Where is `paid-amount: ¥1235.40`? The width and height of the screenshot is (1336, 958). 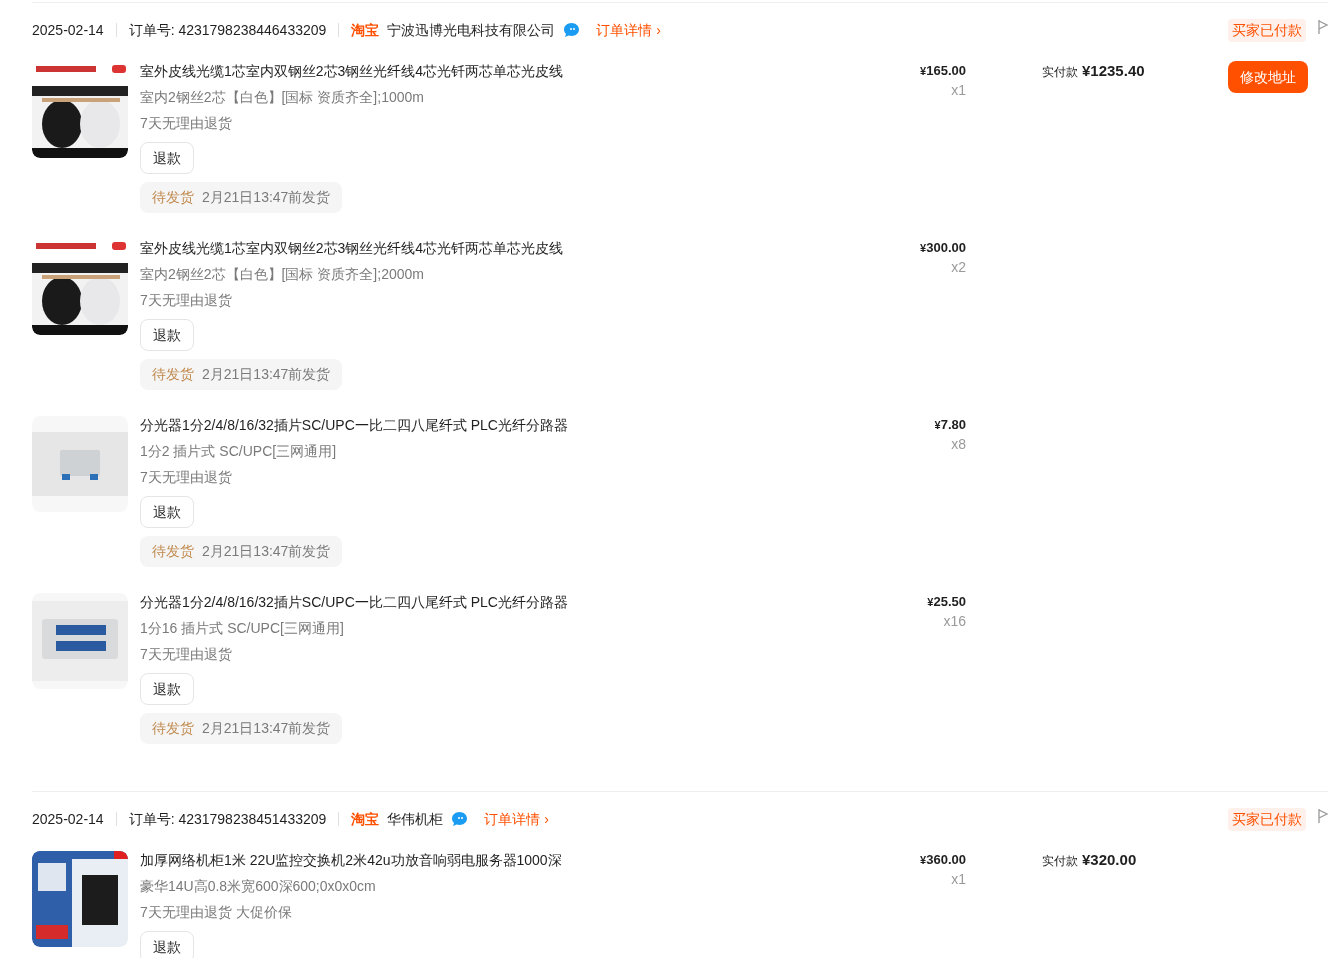
paid-amount: ¥1235.40 is located at coordinates (1113, 70).